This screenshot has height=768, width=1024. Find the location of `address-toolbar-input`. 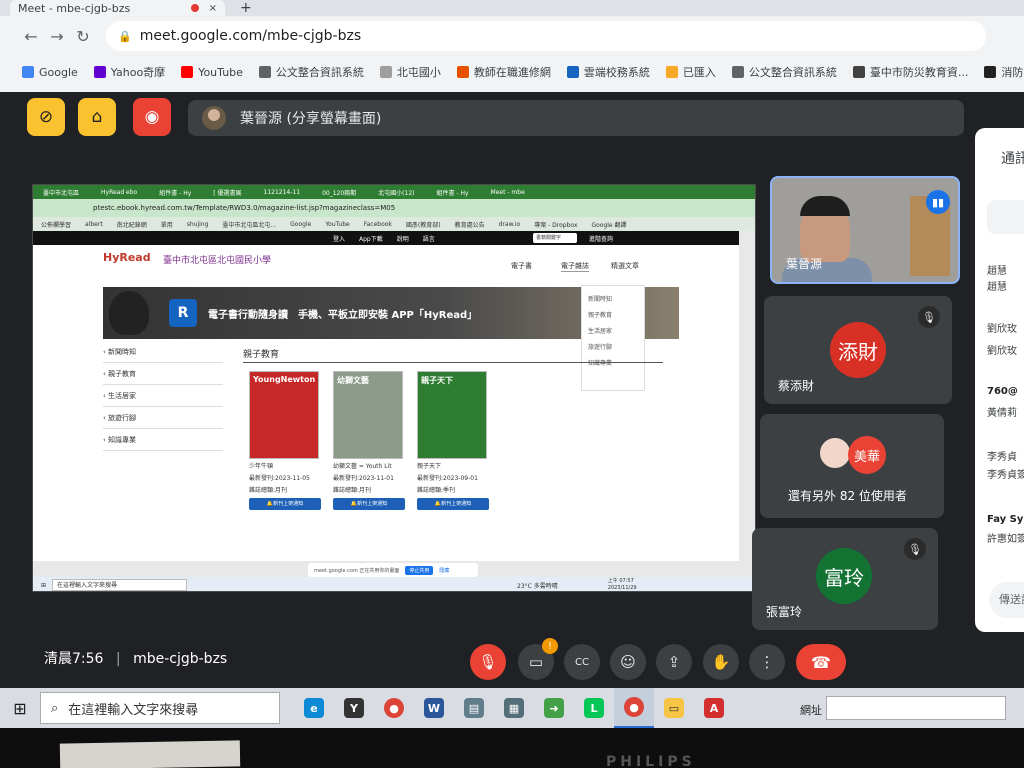

address-toolbar-input is located at coordinates (916, 708).